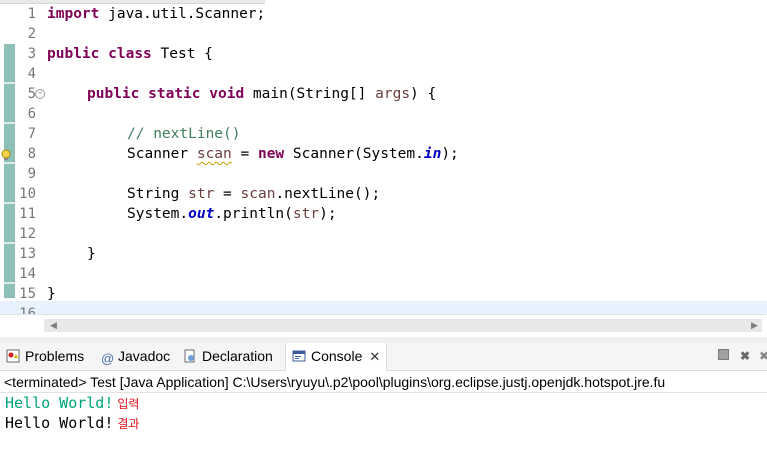 This screenshot has height=460, width=767. Describe the element at coordinates (237, 356) in the screenshot. I see `tab-label: Declaration` at that location.